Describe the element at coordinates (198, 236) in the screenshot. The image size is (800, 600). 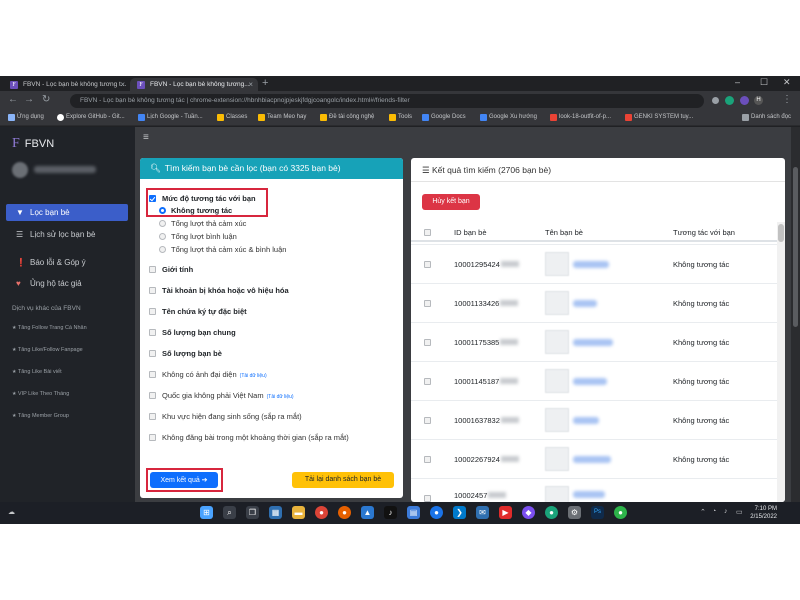
I see `radio-total-comments: Tổng lượt bình luận` at that location.